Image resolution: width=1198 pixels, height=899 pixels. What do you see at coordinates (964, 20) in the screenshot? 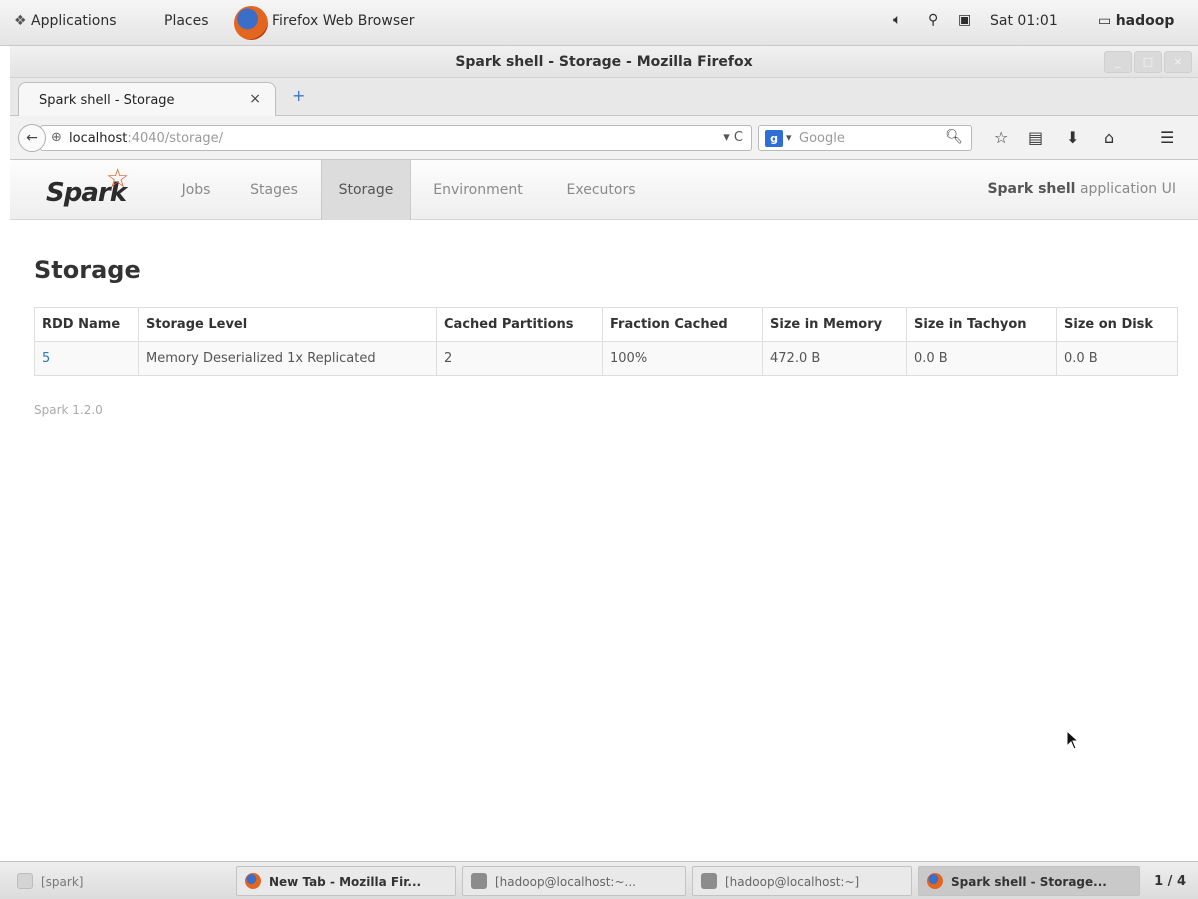
I see `clipboard-icon: ▣` at bounding box center [964, 20].